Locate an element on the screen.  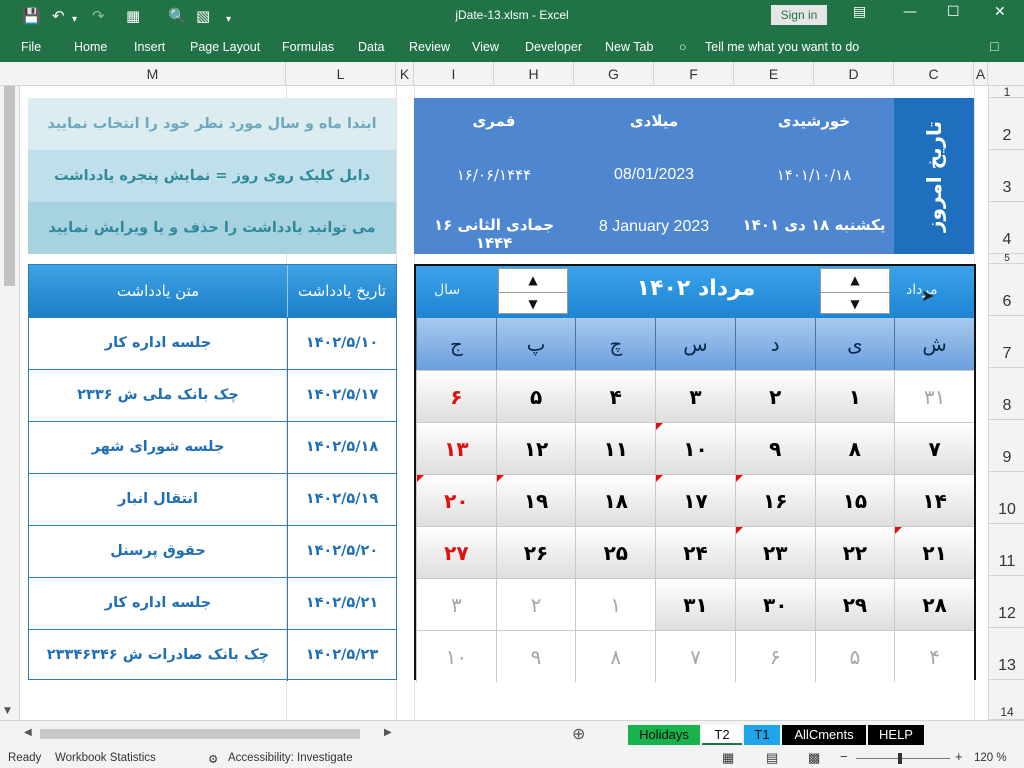
month-spinner: ▲ ▼ is located at coordinates (855, 291).